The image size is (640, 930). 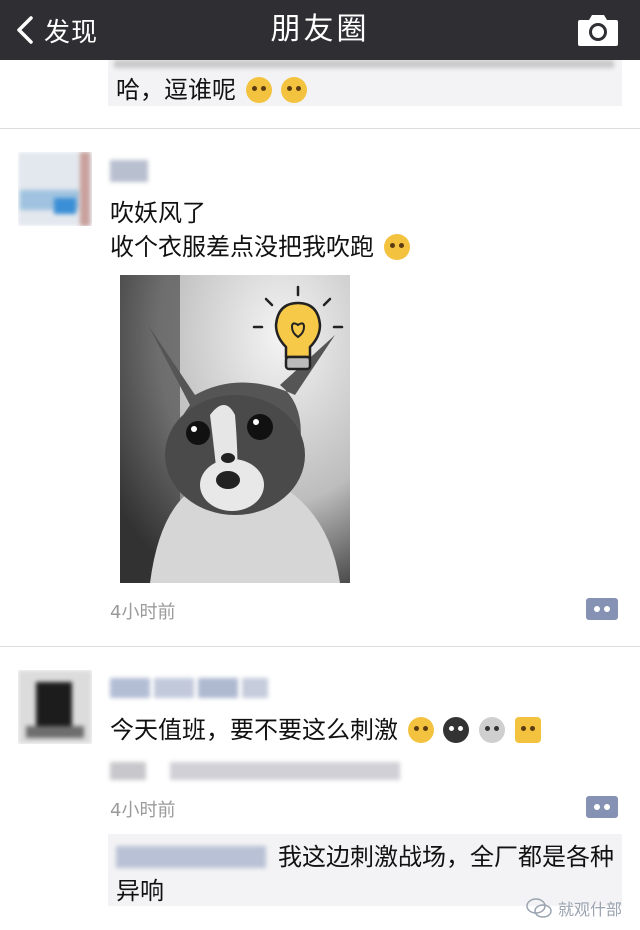 I want to click on post-text: 收个衣服差点没把我吹跑, so click(x=242, y=247).